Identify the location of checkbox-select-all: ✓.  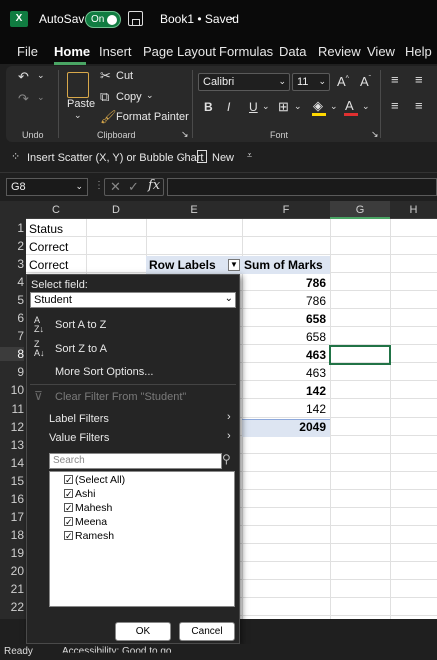
(68, 480).